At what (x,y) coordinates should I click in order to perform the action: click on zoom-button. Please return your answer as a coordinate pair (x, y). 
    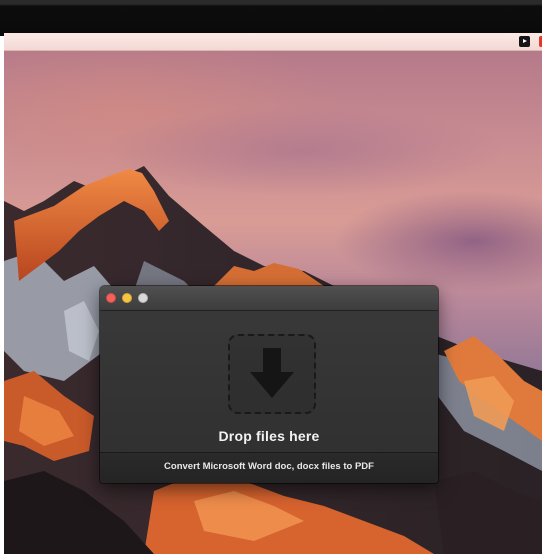
    Looking at the image, I should click on (143, 298).